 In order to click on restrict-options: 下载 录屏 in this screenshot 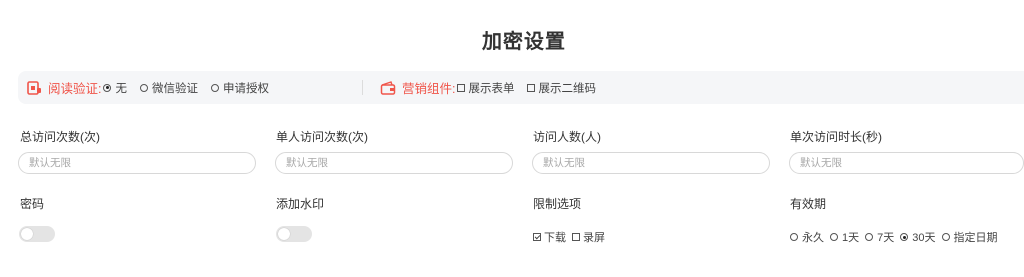, I will do `click(572, 237)`.